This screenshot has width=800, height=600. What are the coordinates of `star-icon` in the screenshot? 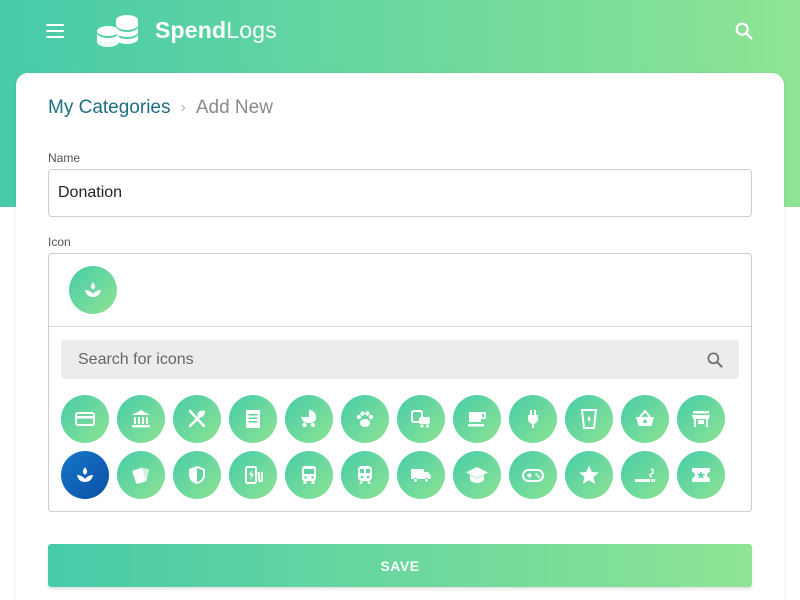 It's located at (589, 475).